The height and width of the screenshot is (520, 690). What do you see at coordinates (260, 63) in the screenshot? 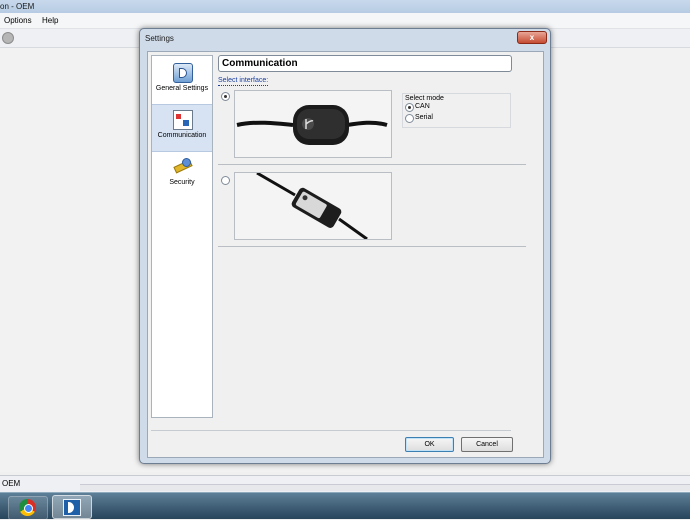
I see `page-title-text: Communication` at bounding box center [260, 63].